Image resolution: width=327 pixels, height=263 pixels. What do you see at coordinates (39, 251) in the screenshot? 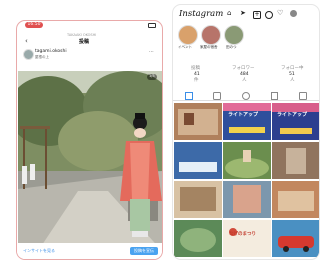
I see `insights-link: インサイトを見る` at bounding box center [39, 251].